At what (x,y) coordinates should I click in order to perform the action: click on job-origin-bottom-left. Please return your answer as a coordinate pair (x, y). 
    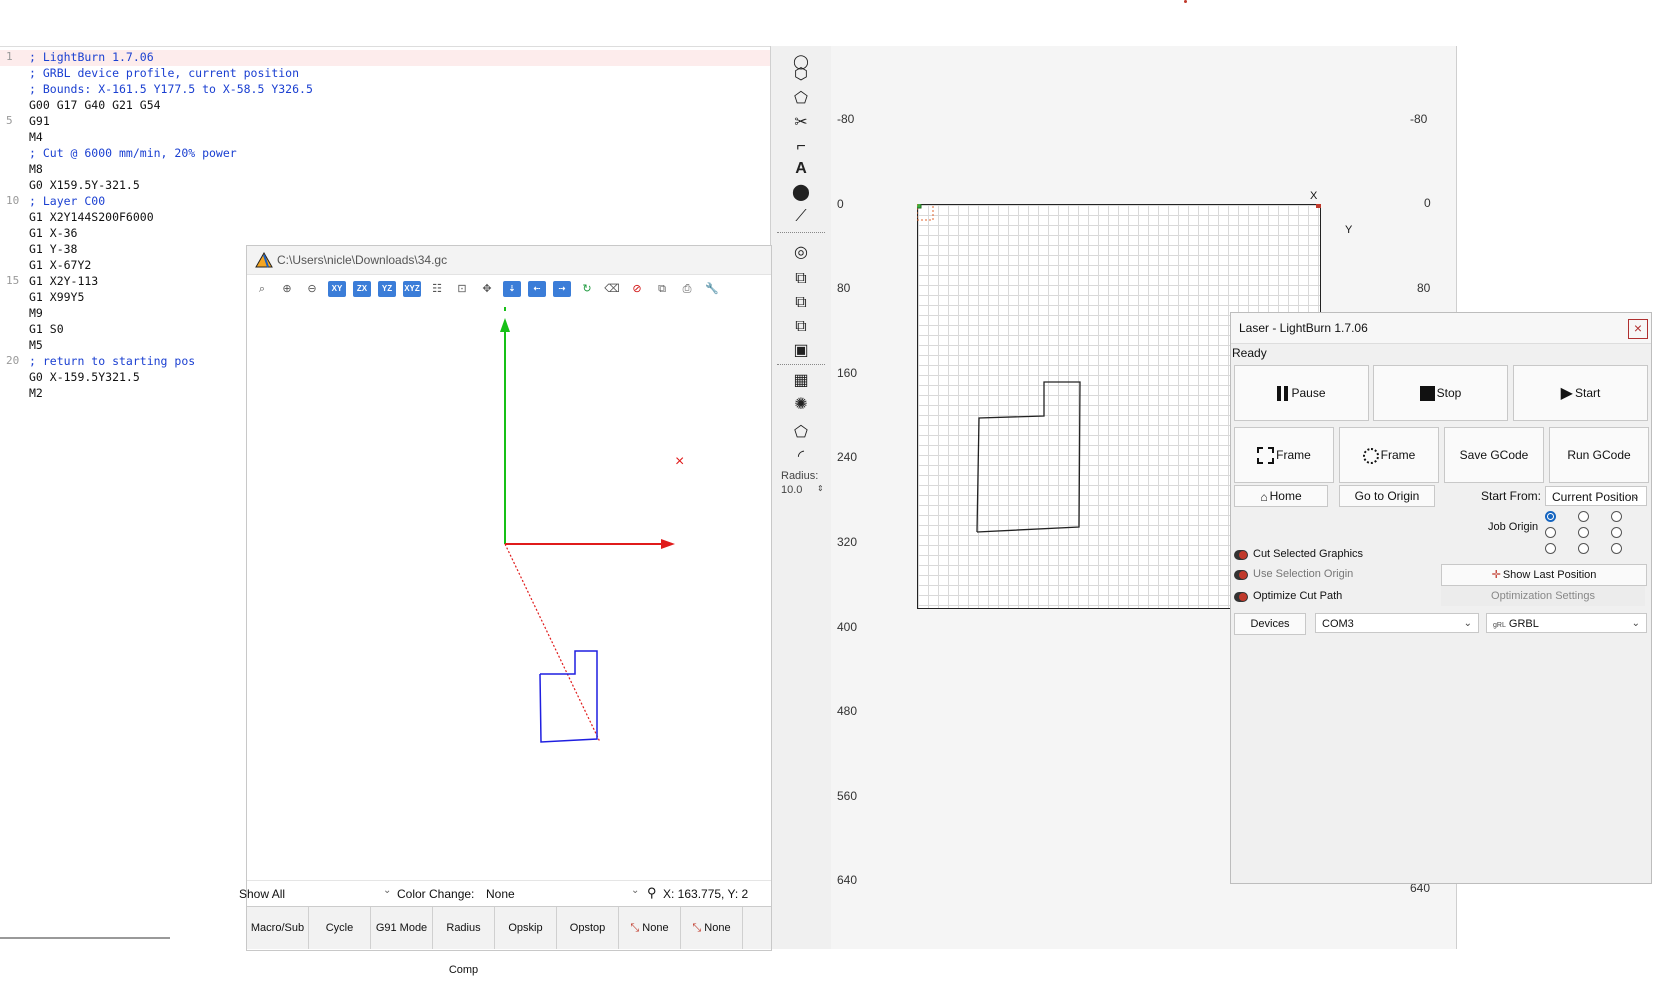
    Looking at the image, I should click on (1550, 548).